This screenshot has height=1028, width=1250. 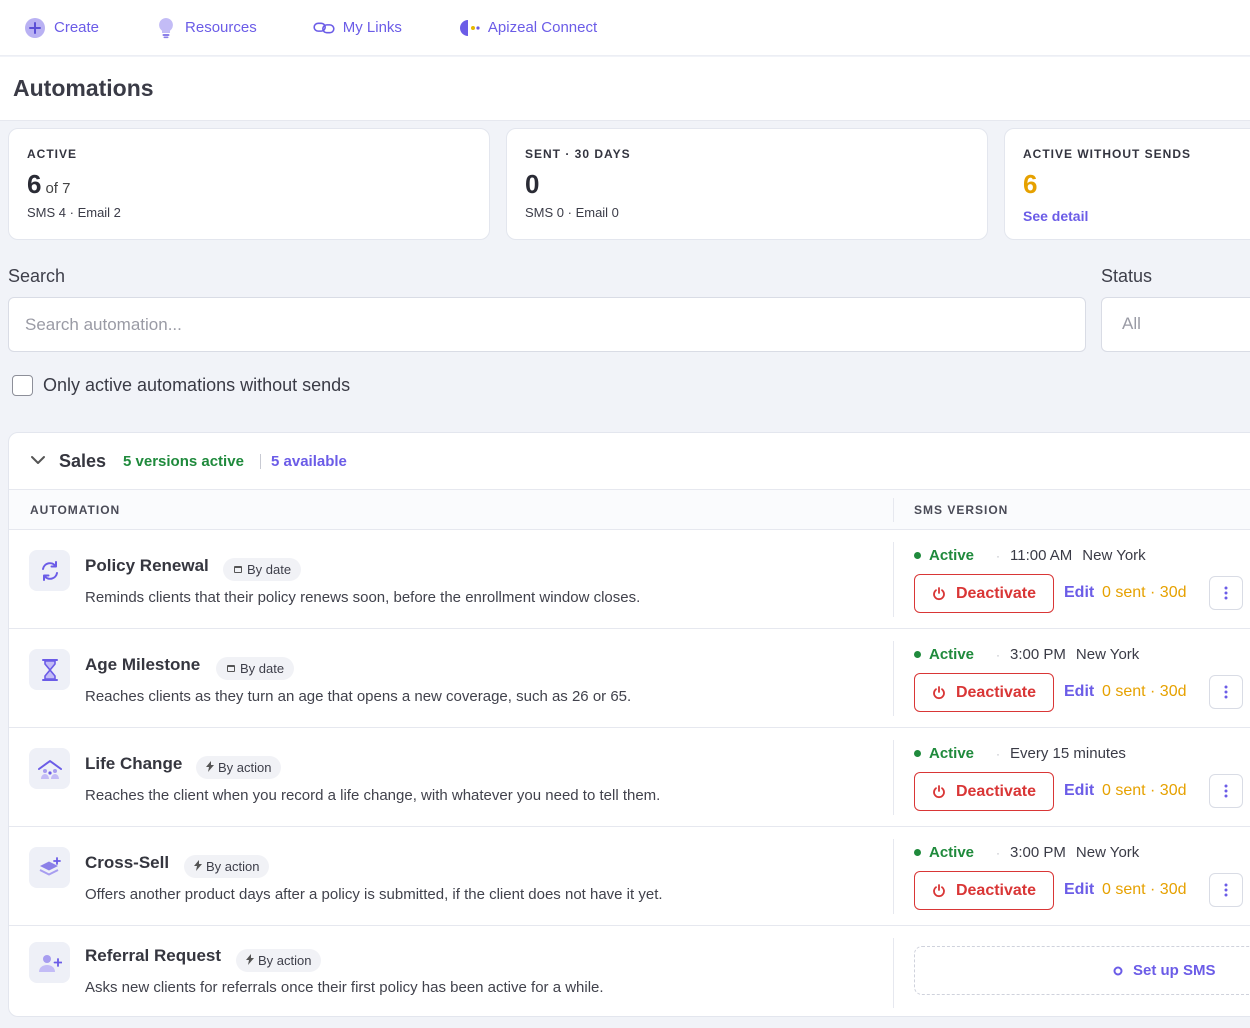 I want to click on search-input, so click(x=547, y=324).